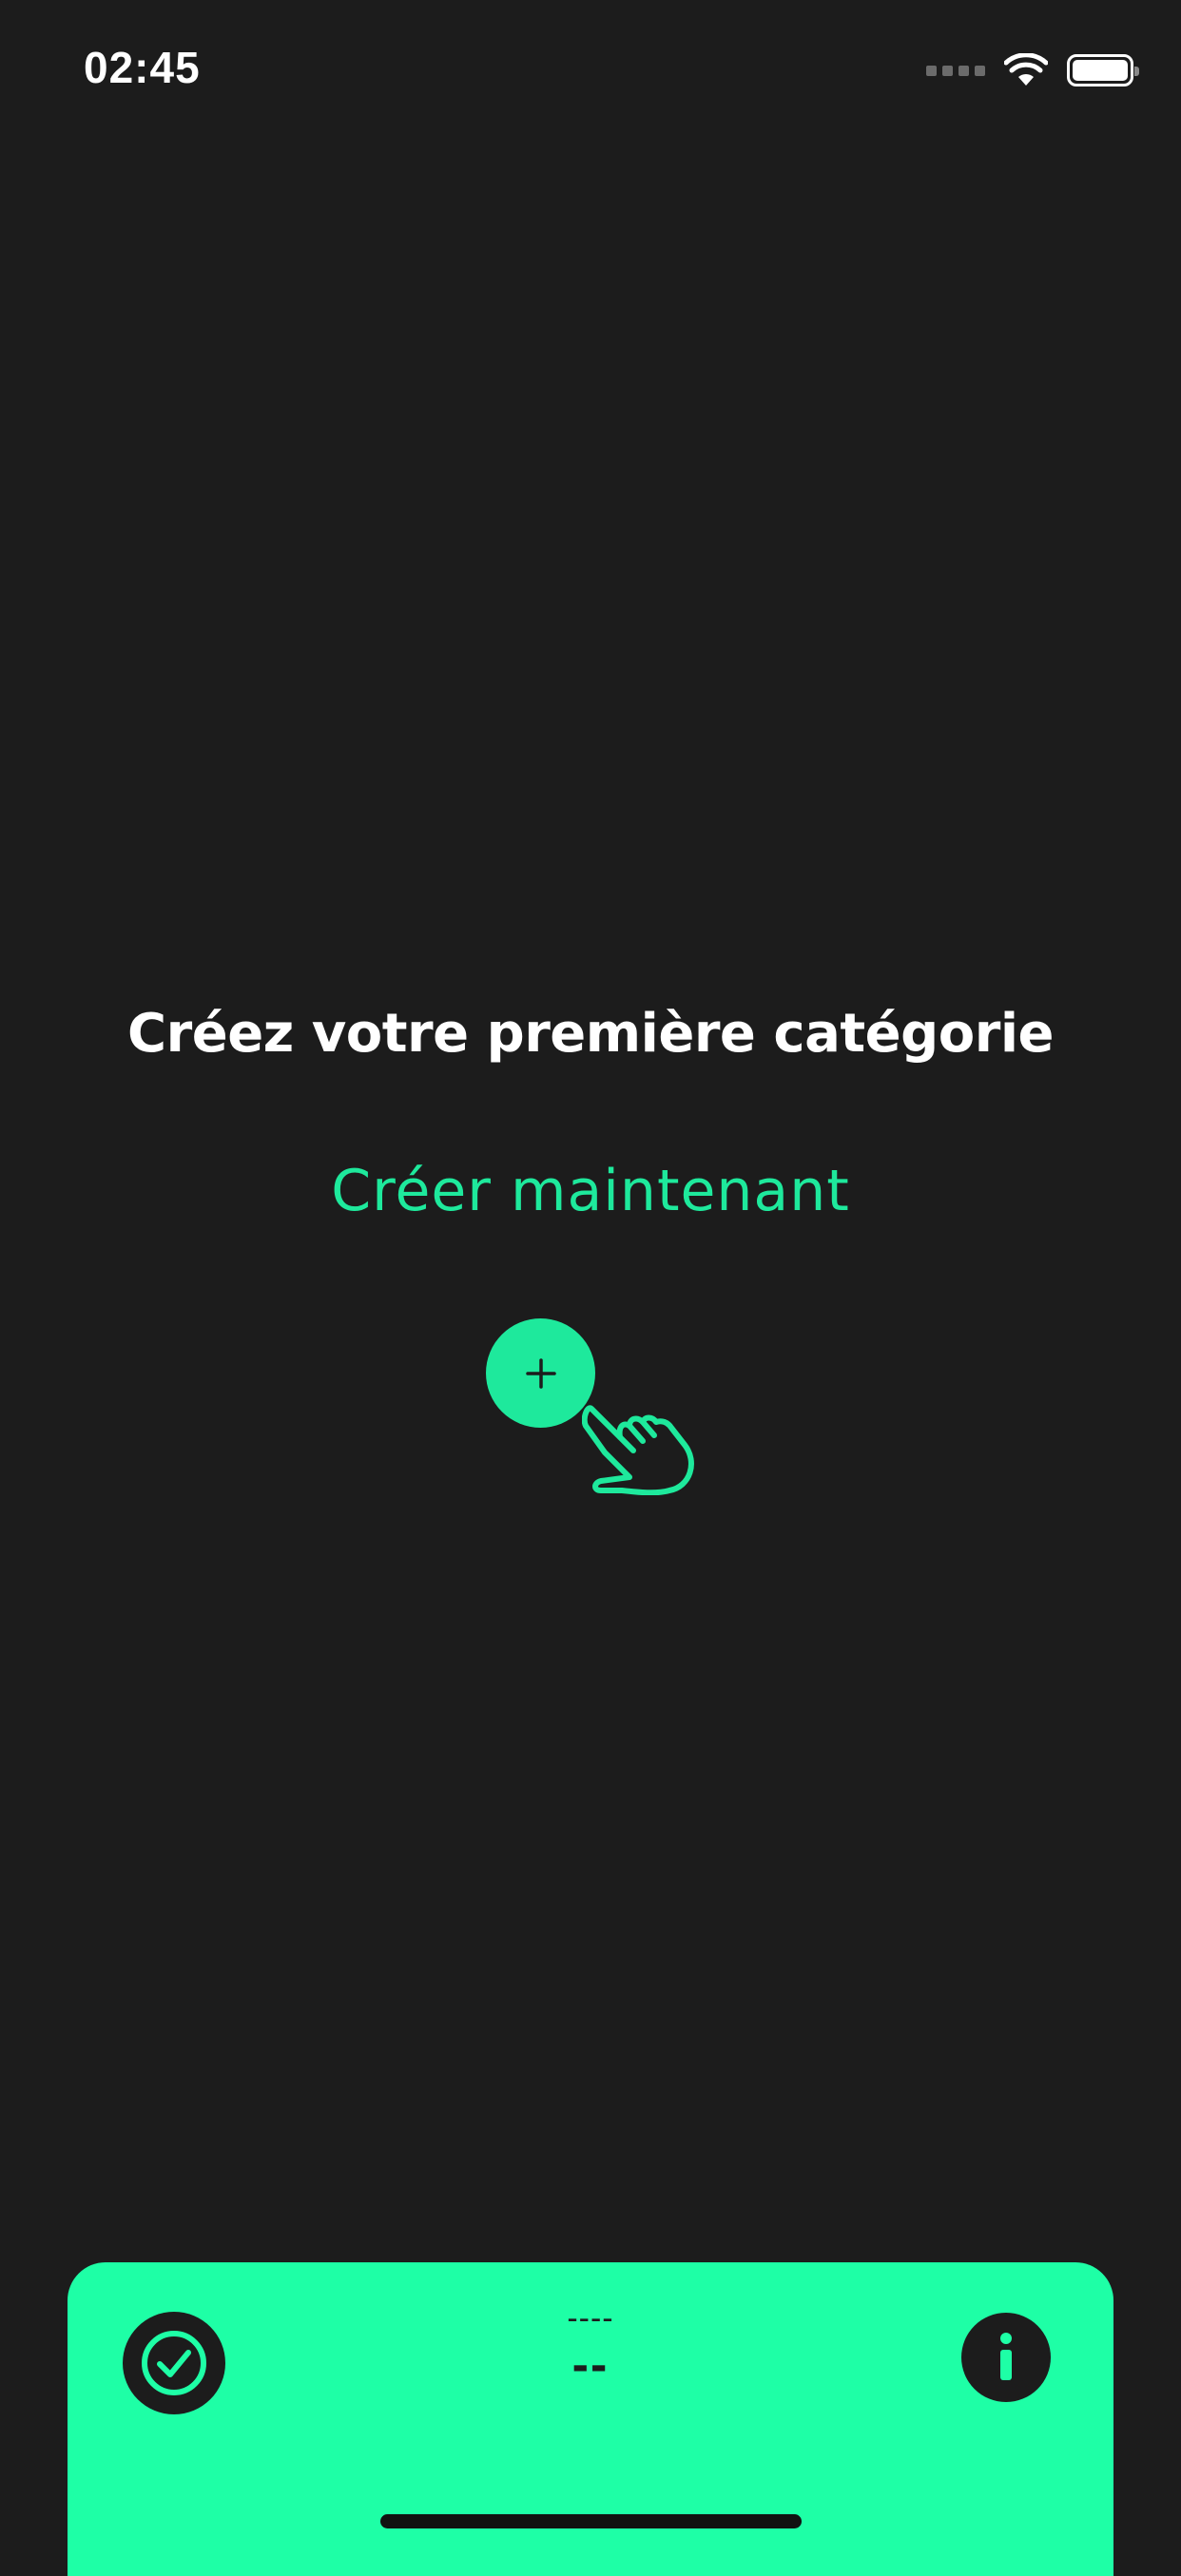  I want to click on info-button, so click(1006, 2358).